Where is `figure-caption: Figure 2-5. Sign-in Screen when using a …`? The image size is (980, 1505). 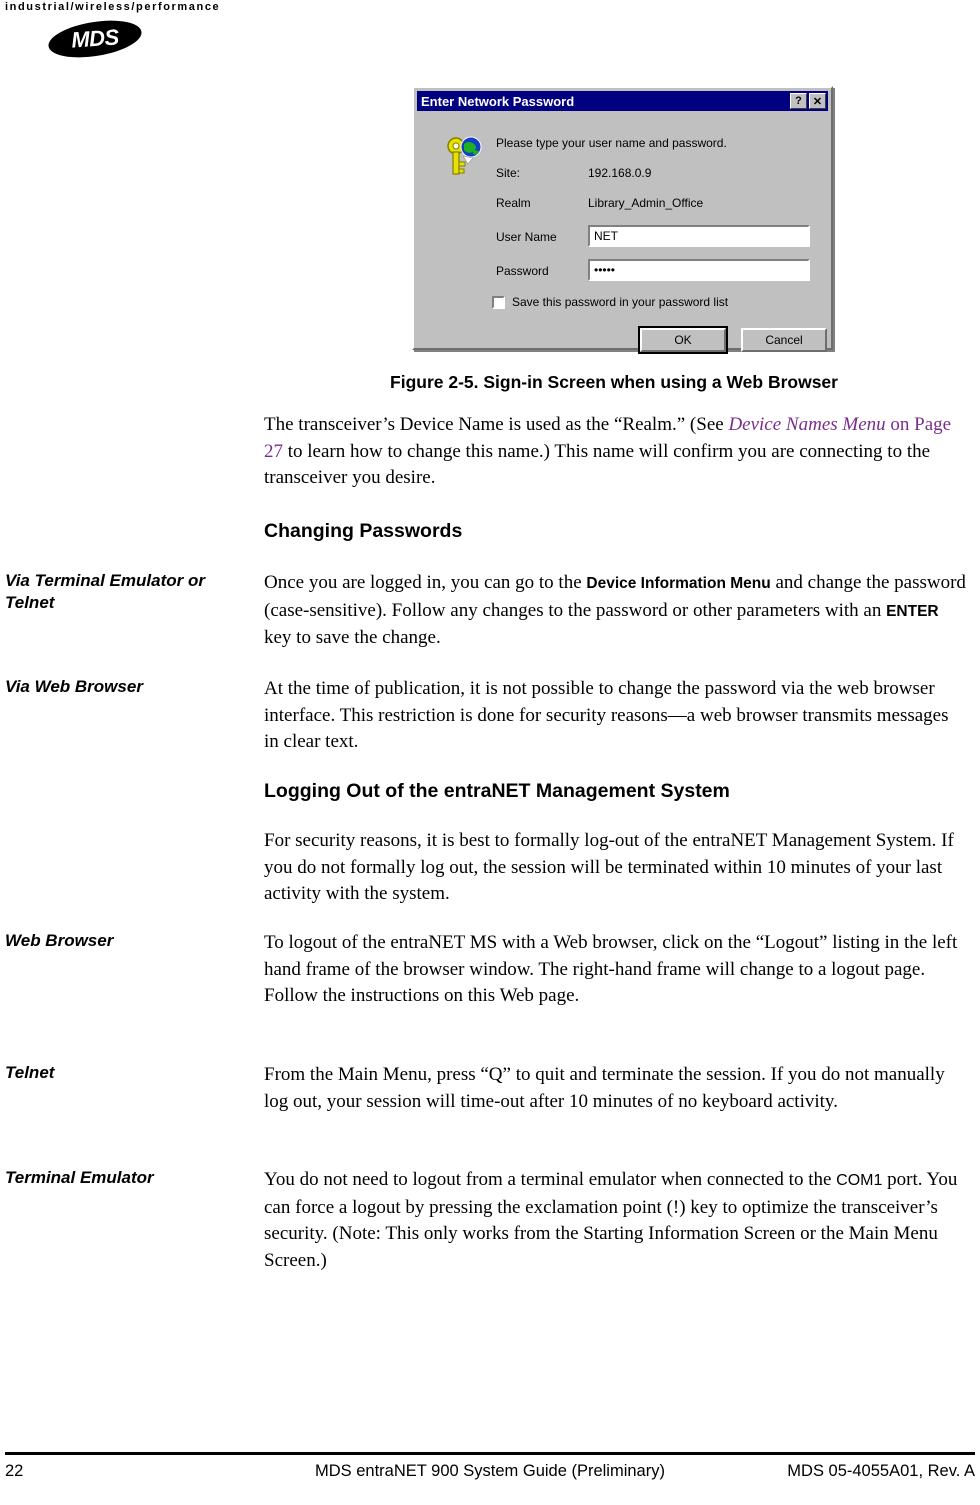 figure-caption: Figure 2-5. Sign-in Screen when using a … is located at coordinates (614, 382).